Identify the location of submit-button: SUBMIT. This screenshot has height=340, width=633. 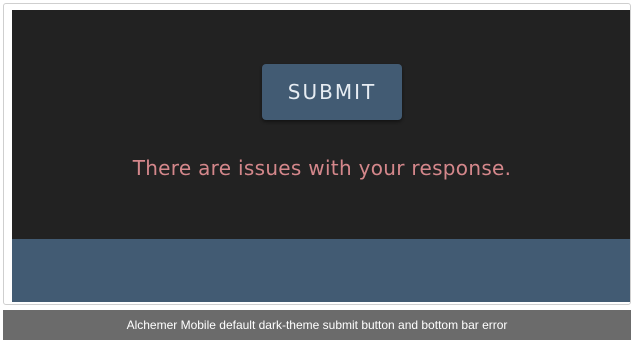
(332, 92).